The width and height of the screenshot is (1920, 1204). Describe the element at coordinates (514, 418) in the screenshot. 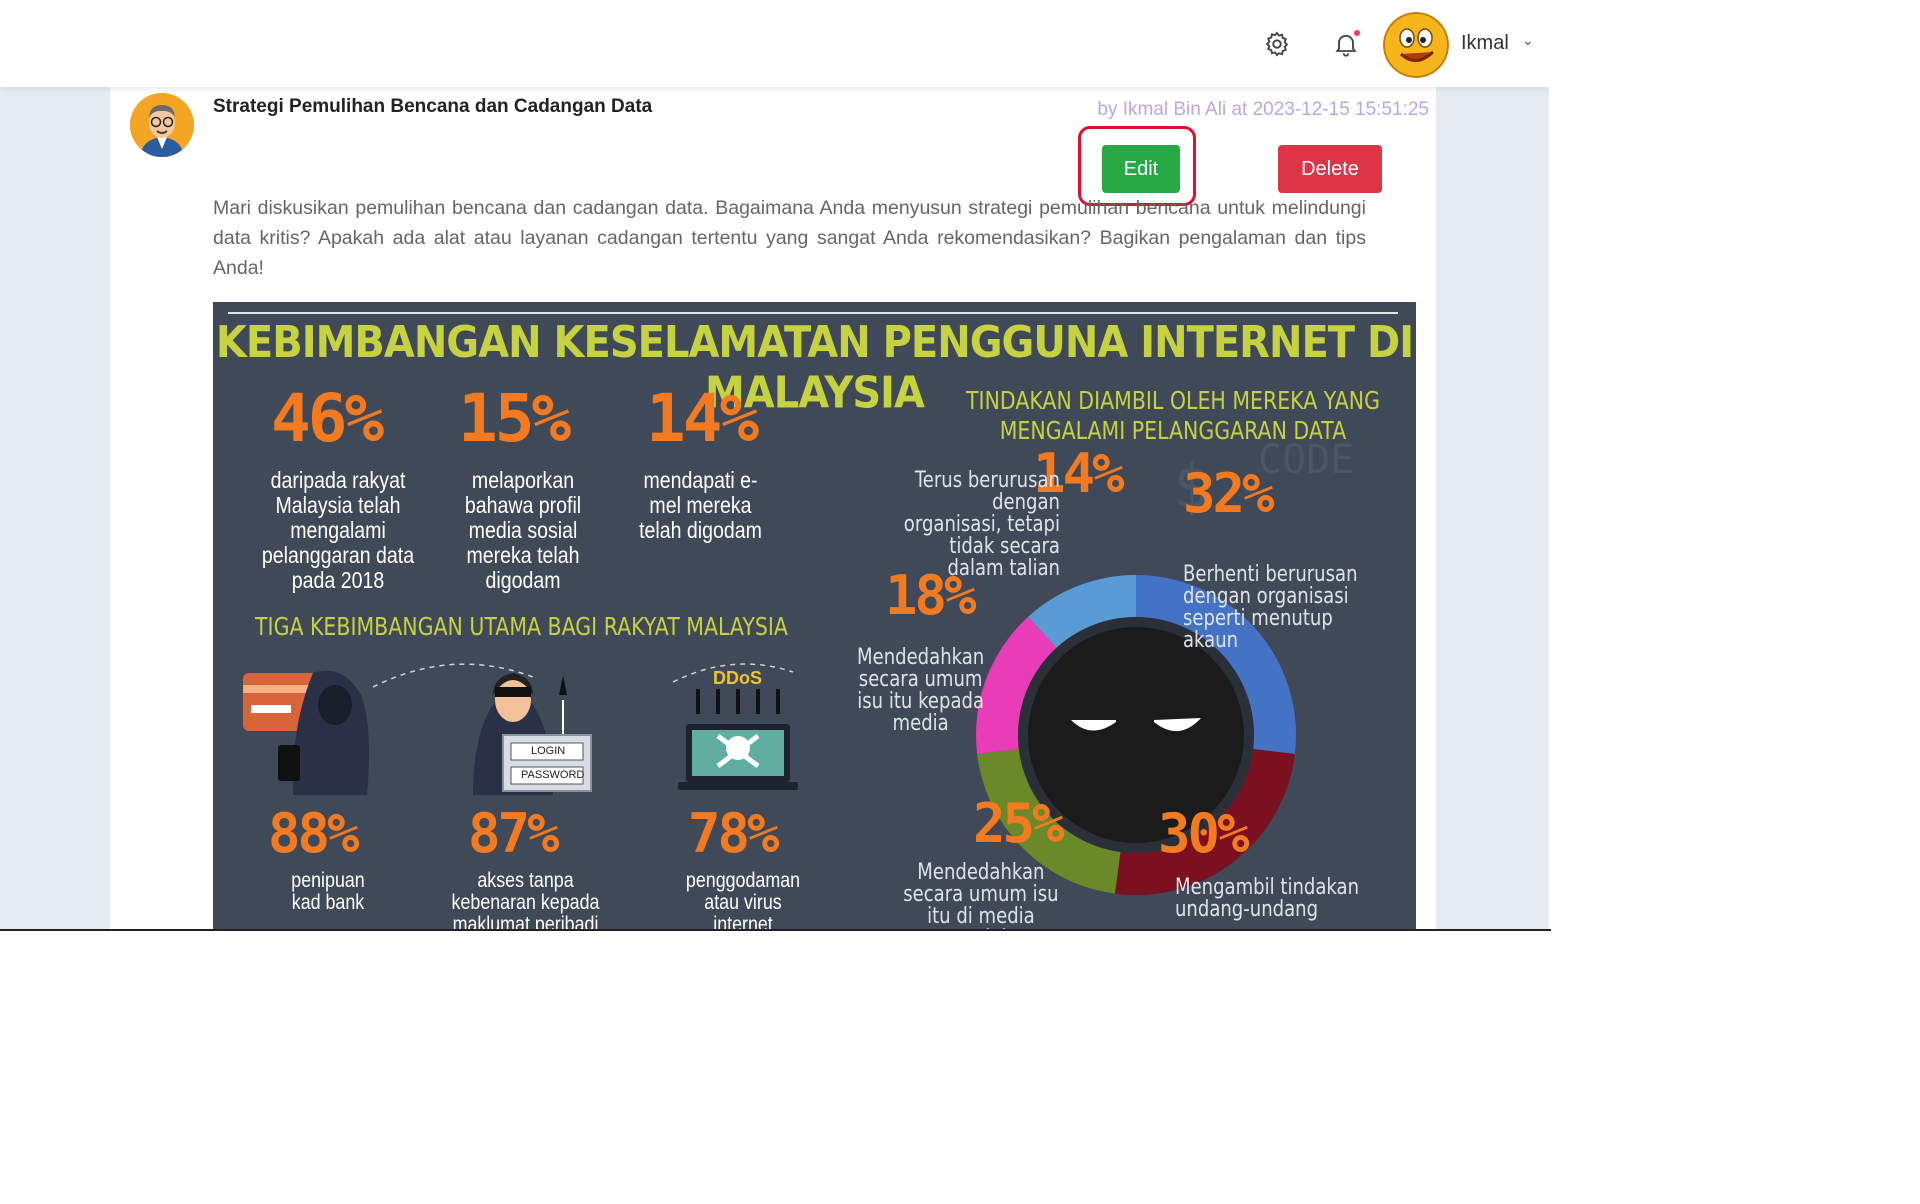

I see `stat-pct: 15%` at that location.